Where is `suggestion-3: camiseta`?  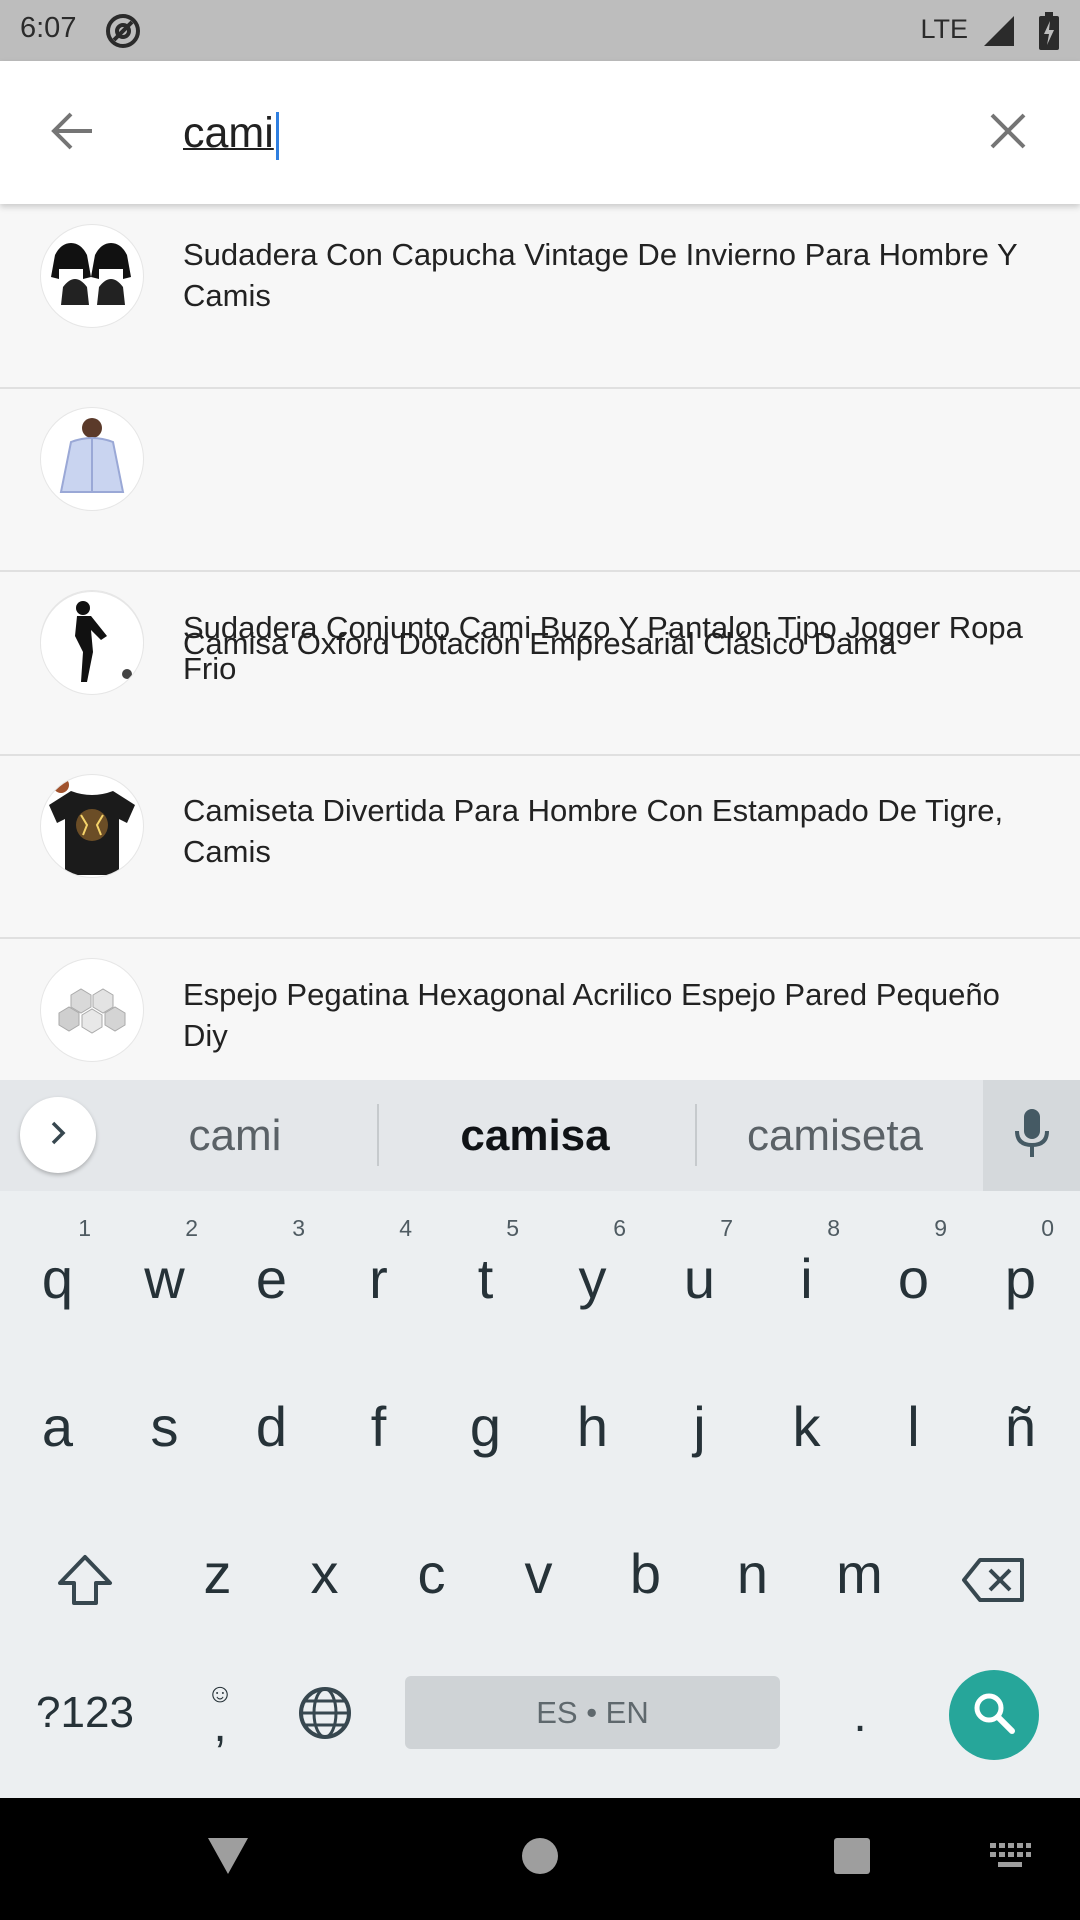 suggestion-3: camiseta is located at coordinates (835, 1135).